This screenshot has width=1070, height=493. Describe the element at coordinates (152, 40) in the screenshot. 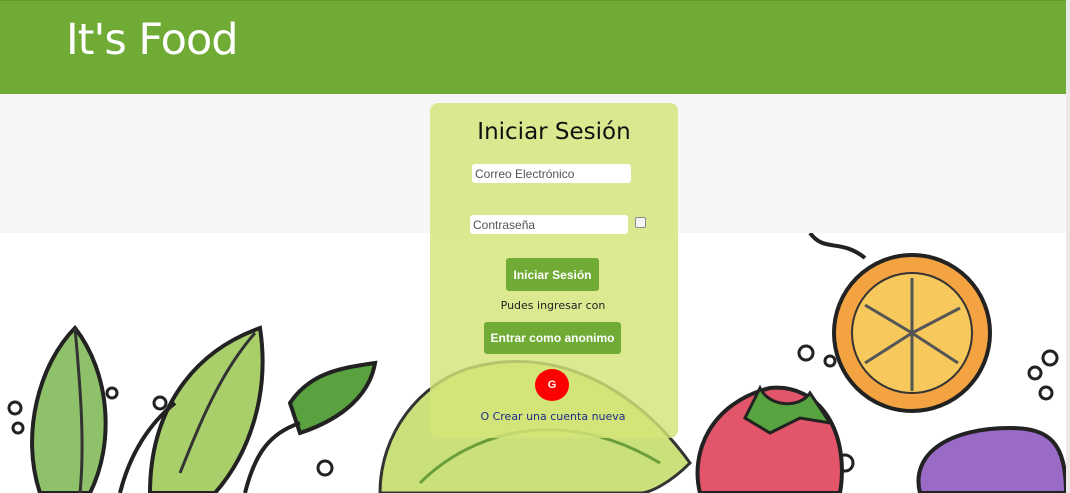

I see `brand-title: It's Food` at that location.